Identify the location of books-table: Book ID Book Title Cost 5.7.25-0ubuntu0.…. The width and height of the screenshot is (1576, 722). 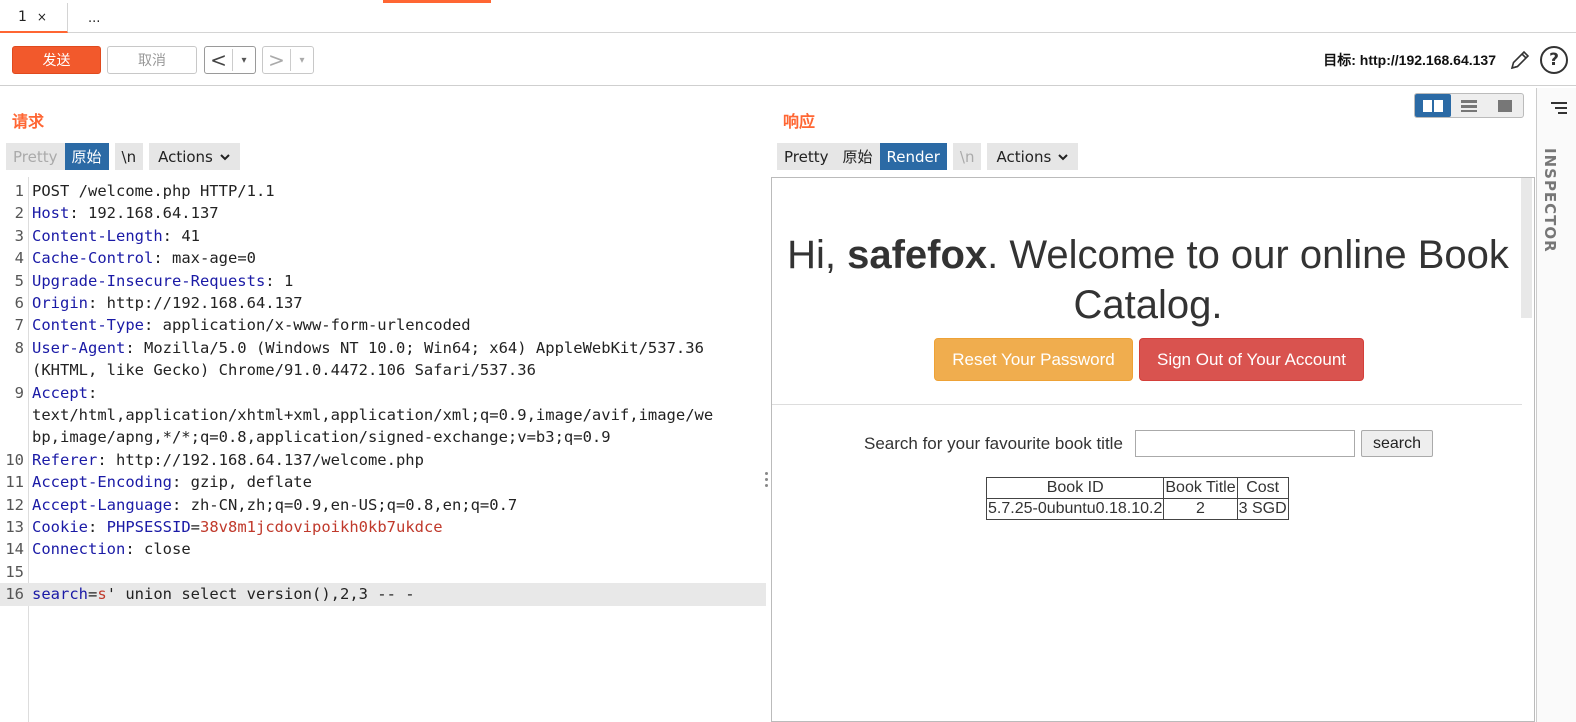
(1137, 498).